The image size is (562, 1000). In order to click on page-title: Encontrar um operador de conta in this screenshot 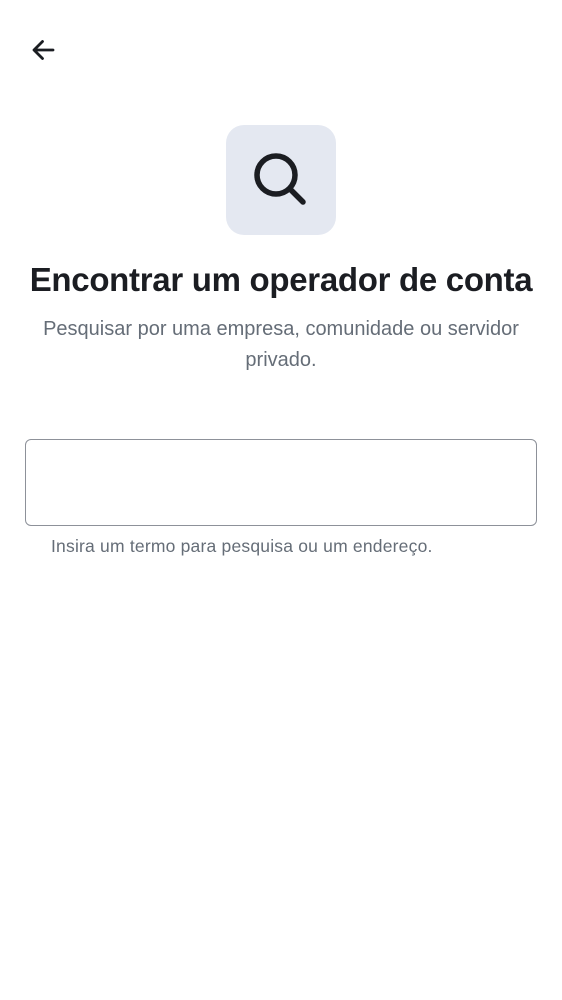, I will do `click(281, 279)`.